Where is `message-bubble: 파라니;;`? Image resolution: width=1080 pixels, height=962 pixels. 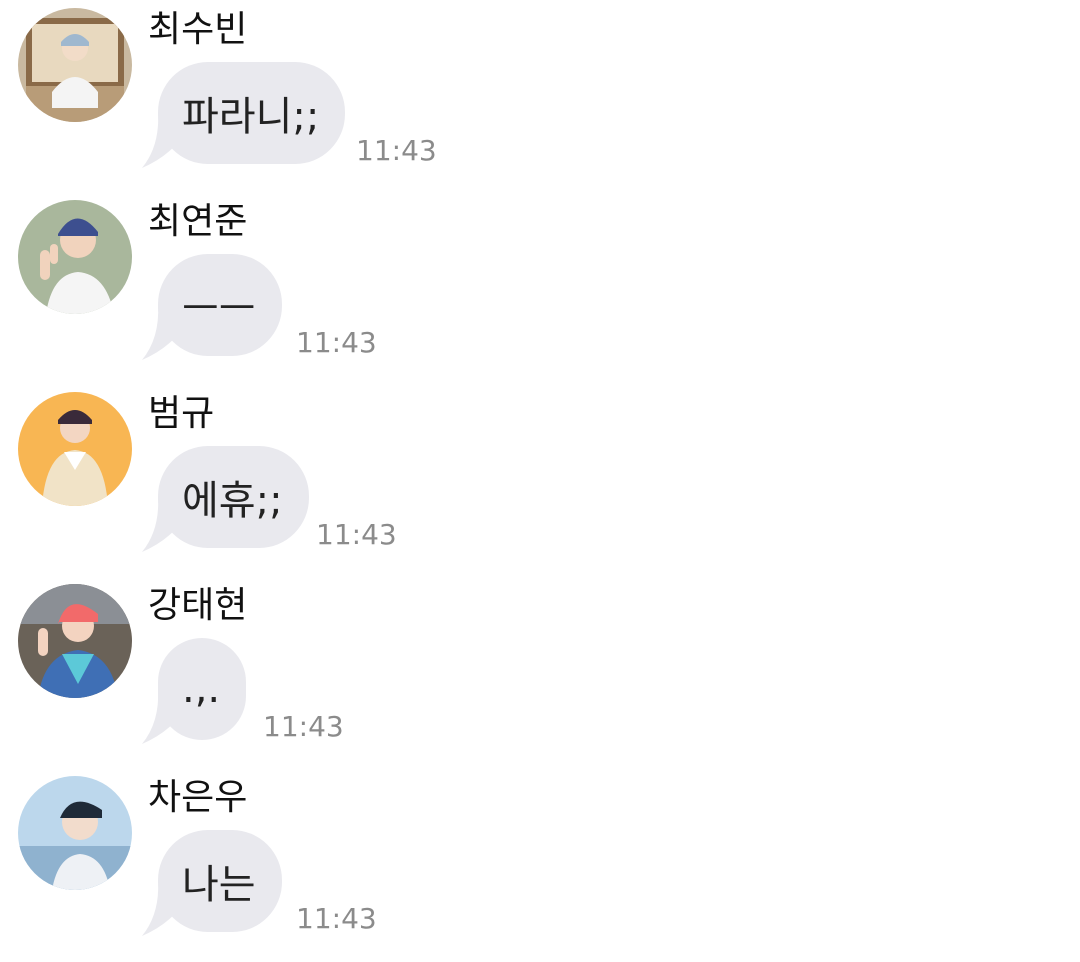
message-bubble: 파라니;; is located at coordinates (252, 113).